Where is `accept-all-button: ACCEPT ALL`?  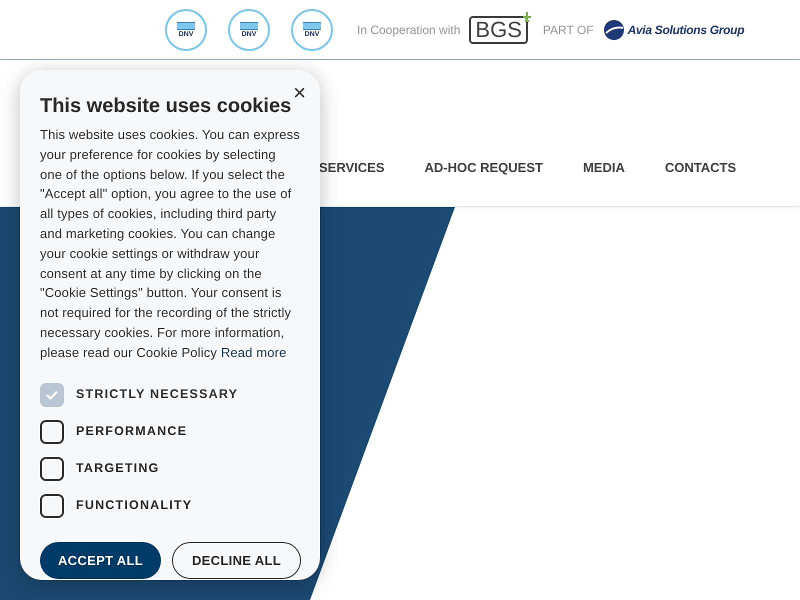
accept-all-button: ACCEPT ALL is located at coordinates (100, 560).